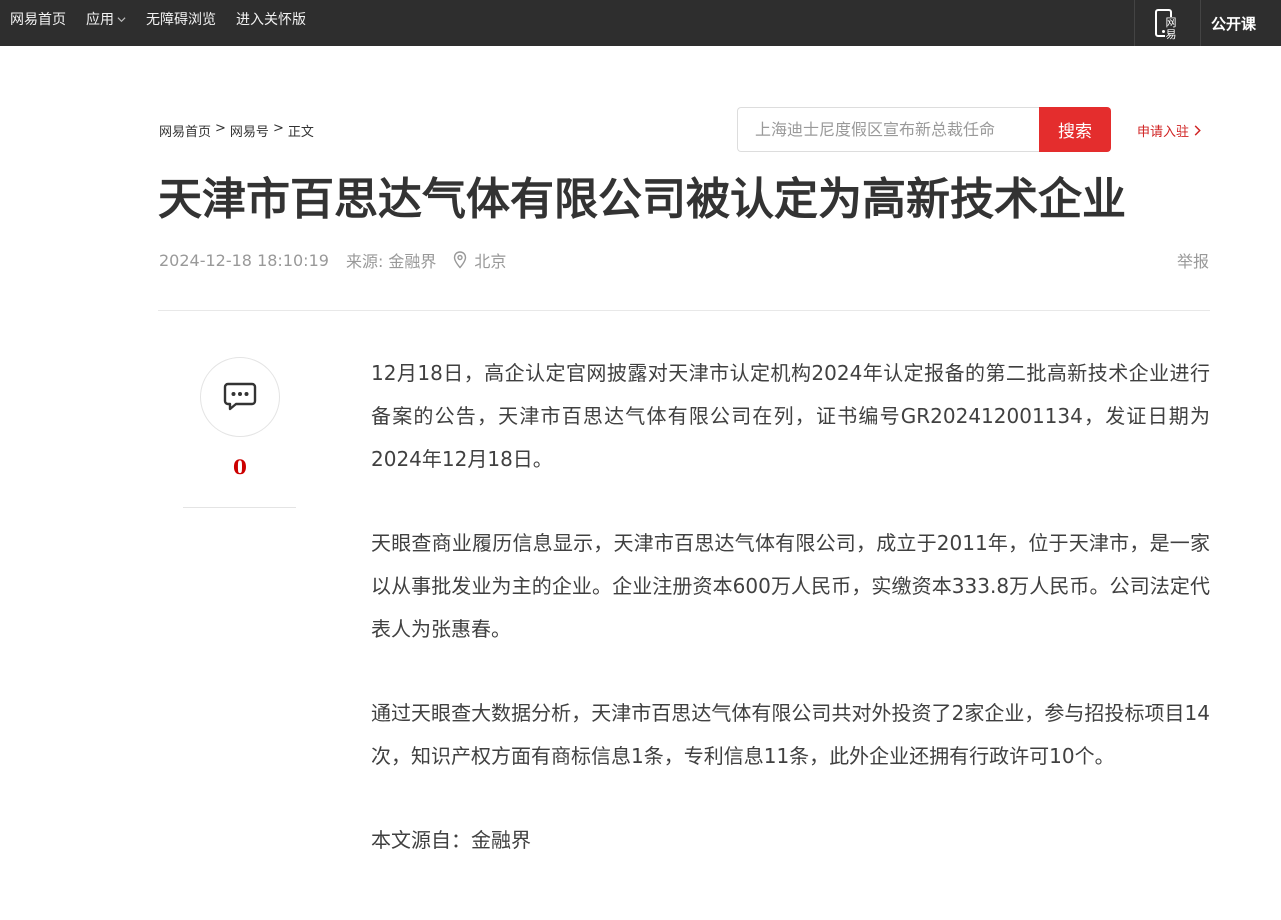  Describe the element at coordinates (451, 840) in the screenshot. I see `article-source-note: 本文源自：金融界` at that location.